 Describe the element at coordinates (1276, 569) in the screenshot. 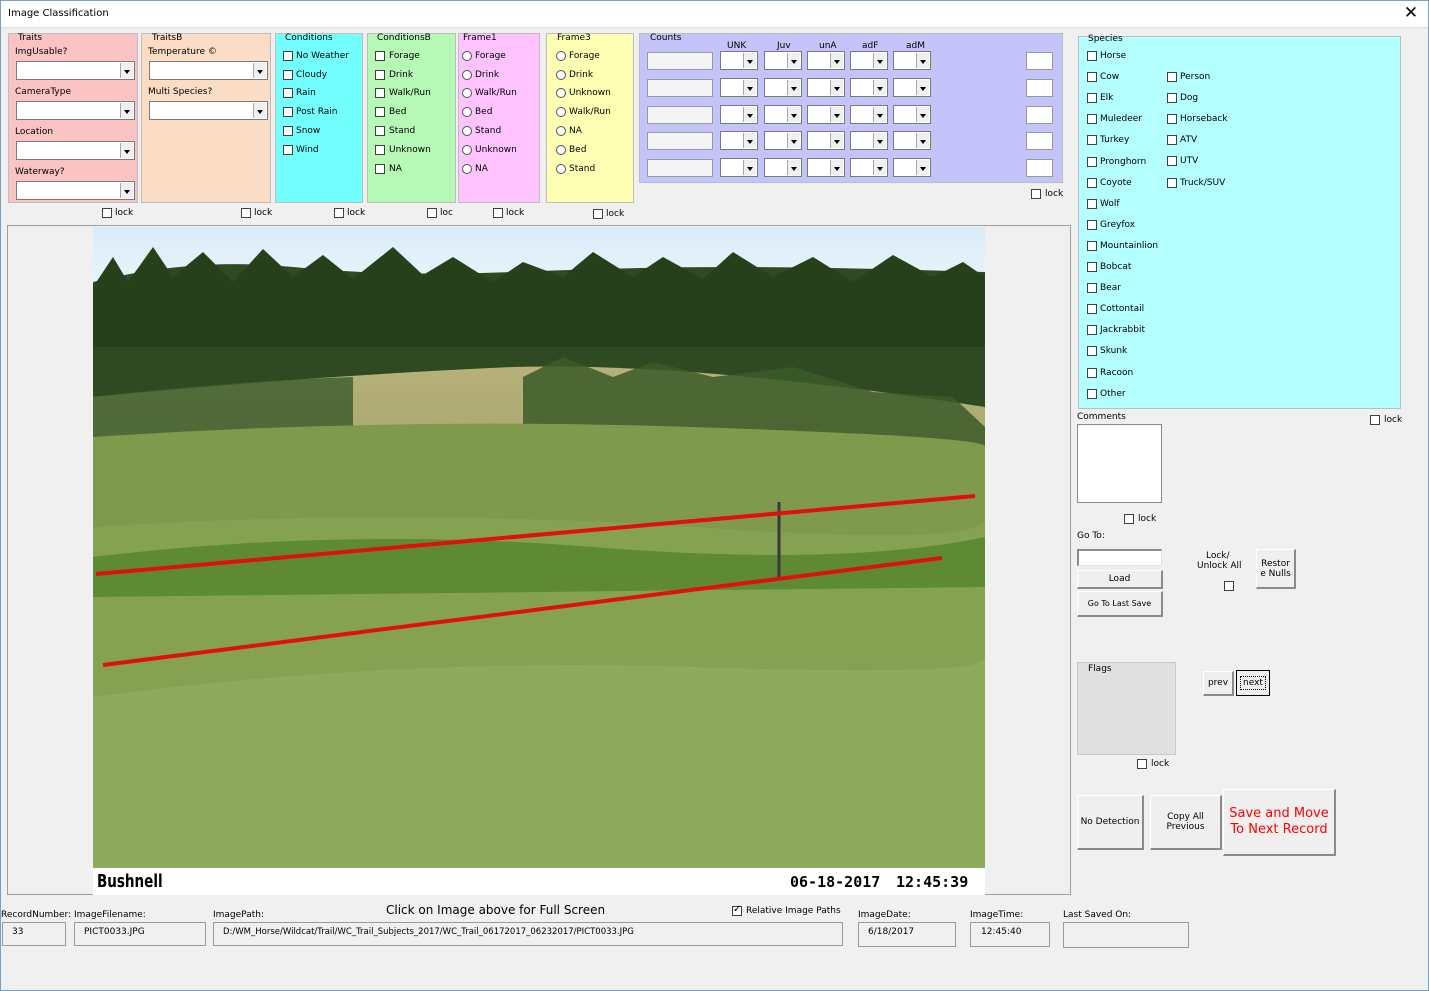

I see `restore-nulls-button: Restor e Nulls` at that location.